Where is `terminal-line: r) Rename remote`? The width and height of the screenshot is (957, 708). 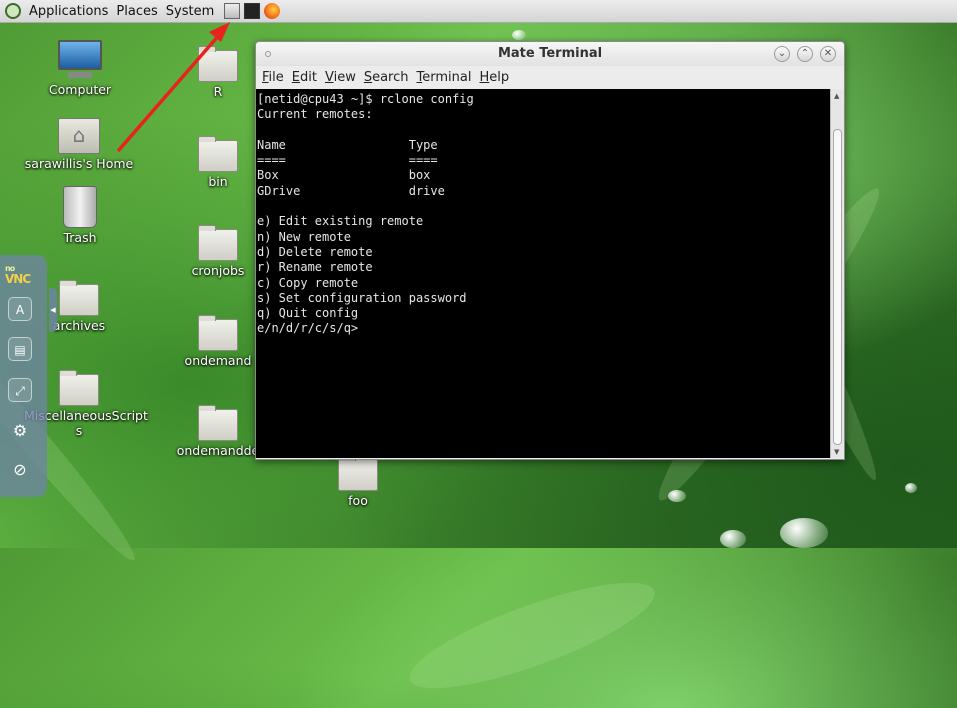 terminal-line: r) Rename remote is located at coordinates (315, 267).